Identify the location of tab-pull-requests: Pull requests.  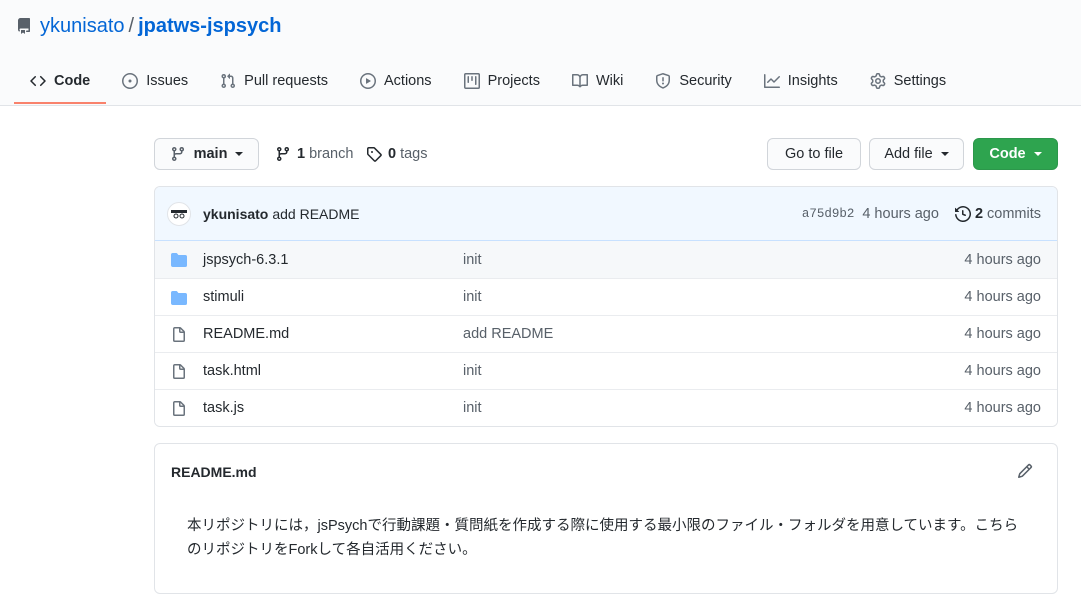
(274, 82).